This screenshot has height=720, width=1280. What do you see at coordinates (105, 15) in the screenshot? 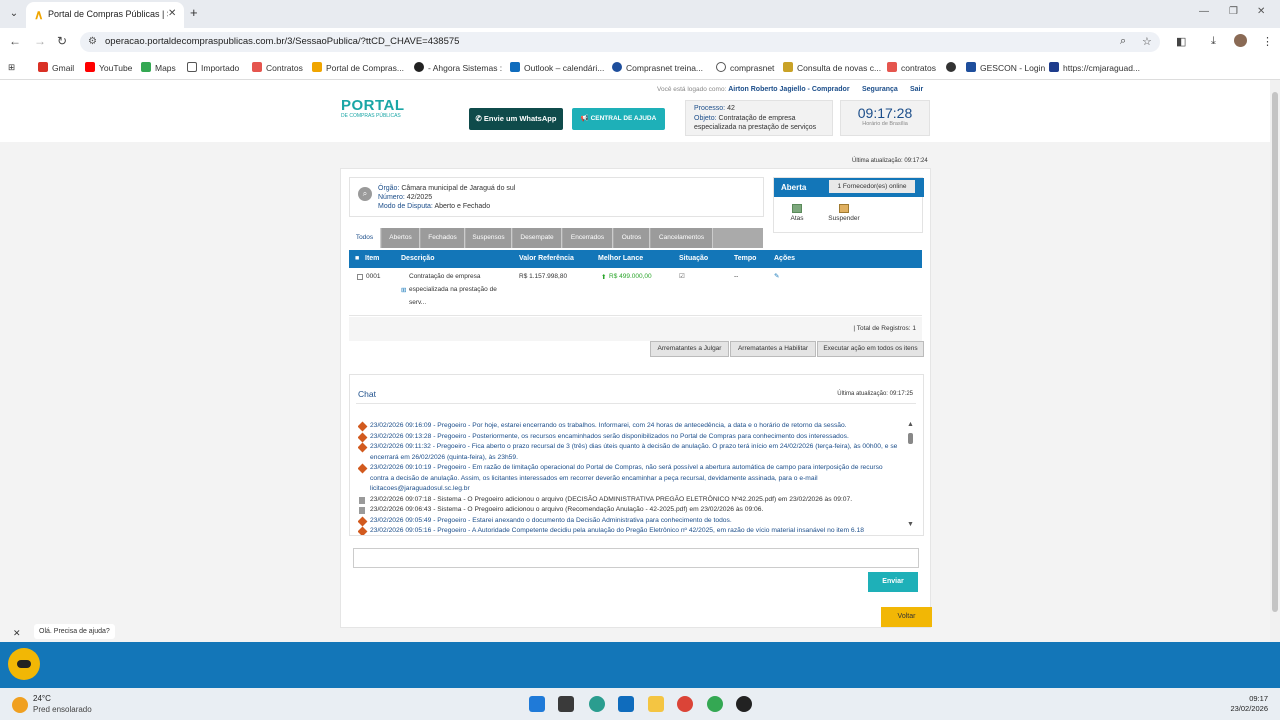
I see `browser-tab: ∧ Portal de Compras Públicas | Se ✕` at bounding box center [105, 15].